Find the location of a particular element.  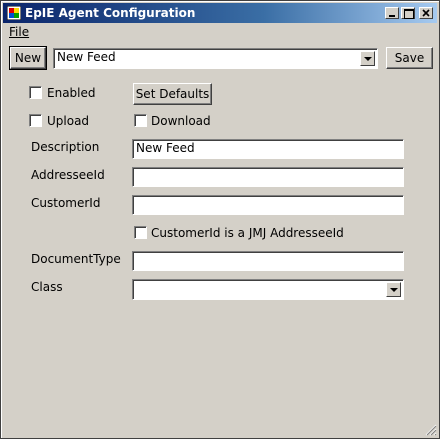

download-label: Download is located at coordinates (181, 121).